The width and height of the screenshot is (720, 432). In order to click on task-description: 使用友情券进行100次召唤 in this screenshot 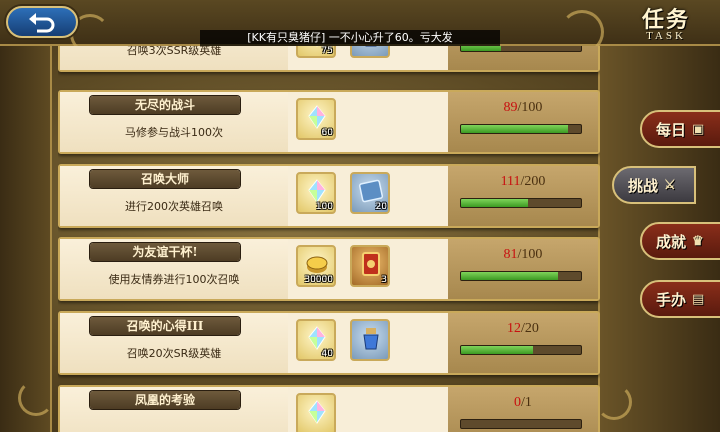, I will do `click(174, 279)`.